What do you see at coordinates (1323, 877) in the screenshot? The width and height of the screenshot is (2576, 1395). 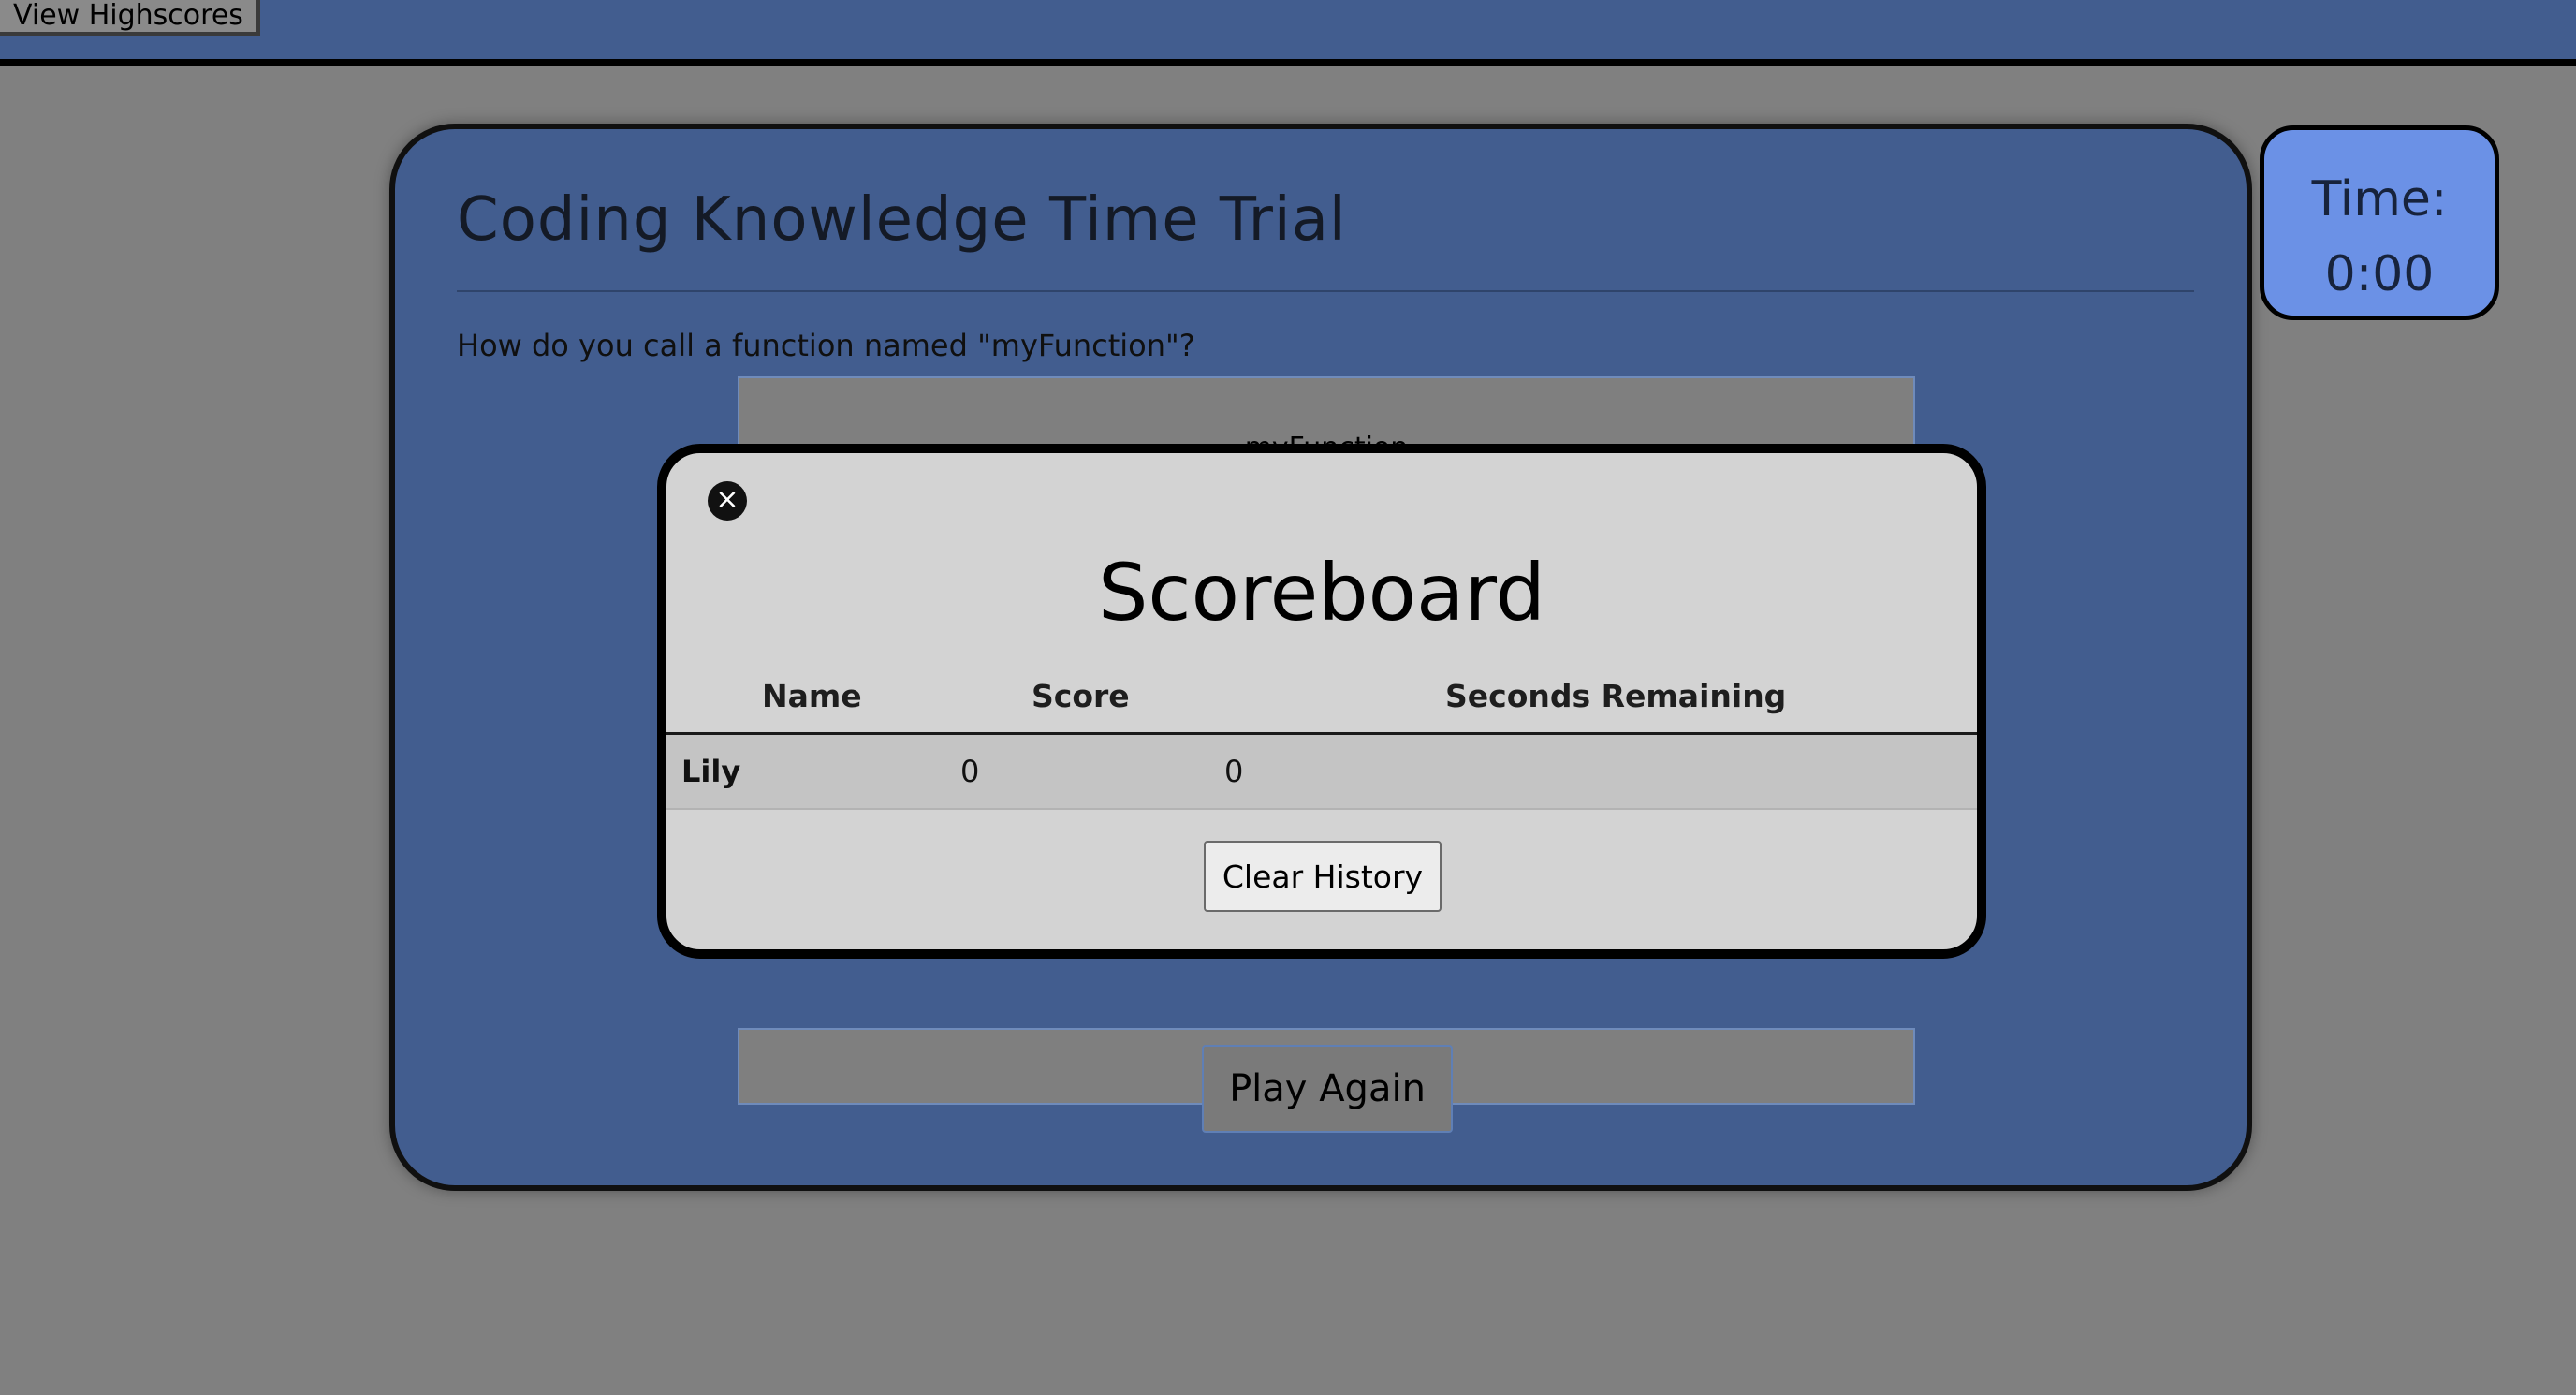 I see `clear-history-button: Clear History` at bounding box center [1323, 877].